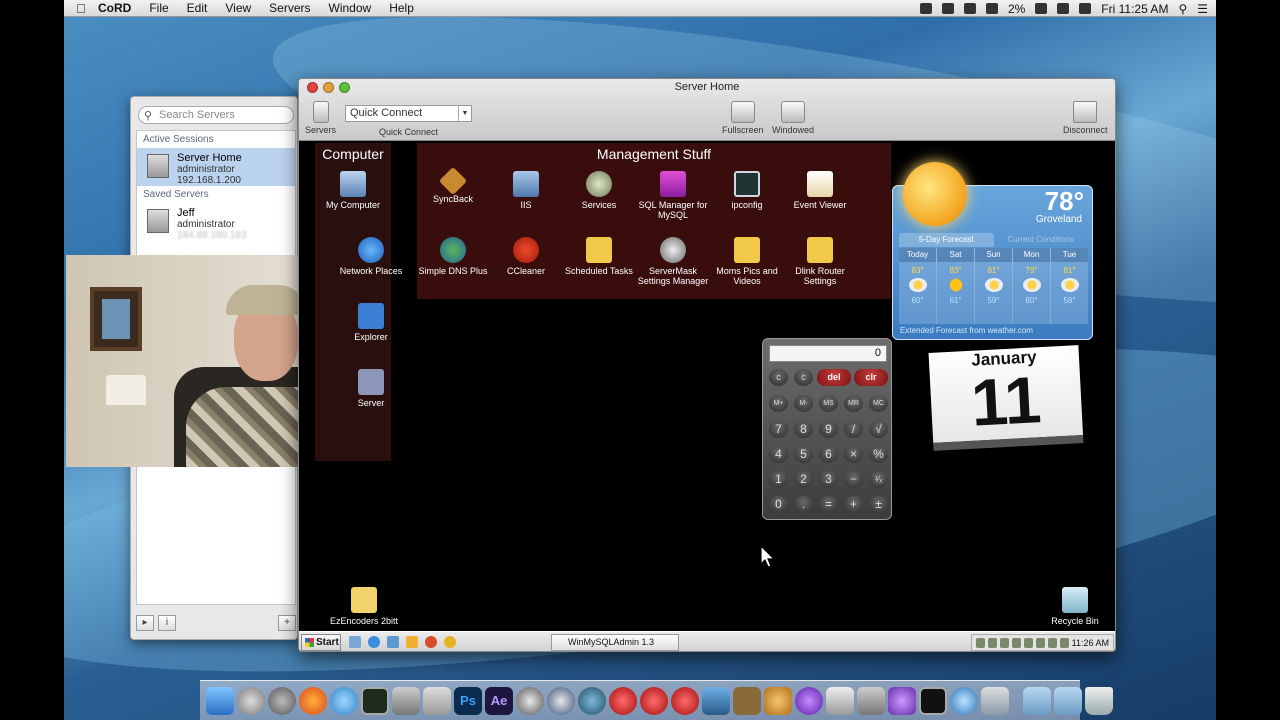 This screenshot has height=720, width=1280. I want to click on gear-icon, so click(871, 700).